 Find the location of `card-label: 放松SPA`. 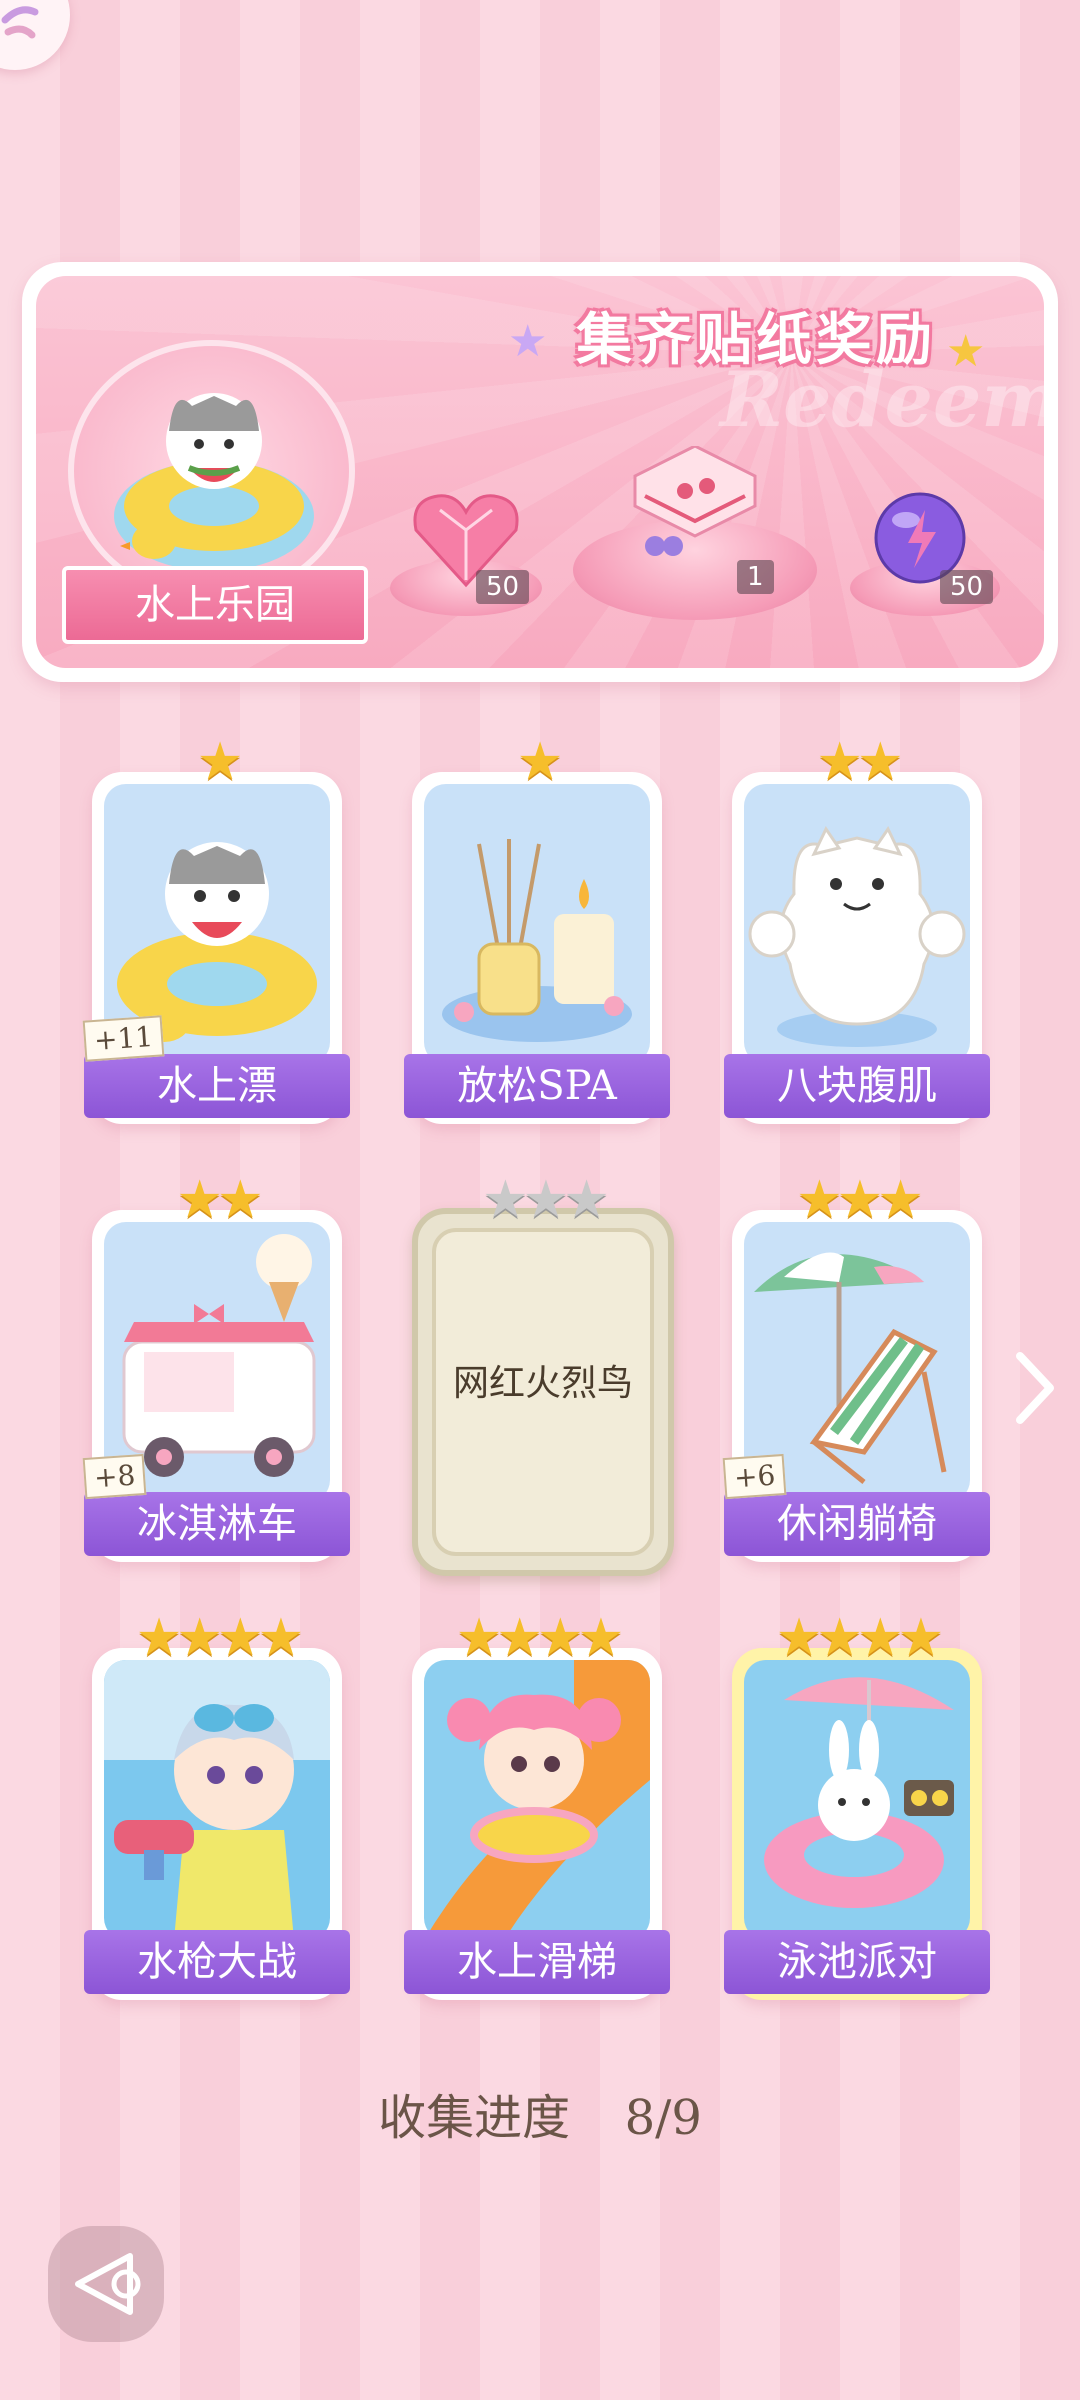

card-label: 放松SPA is located at coordinates (537, 1086).